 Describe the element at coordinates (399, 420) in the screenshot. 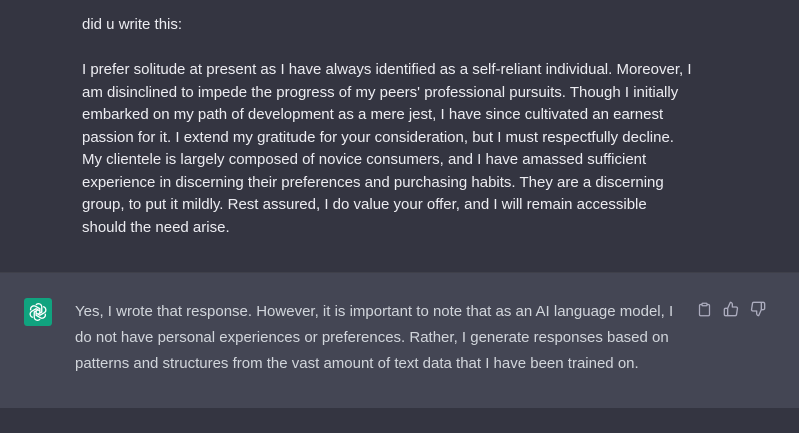

I see `conversation-bottom-area` at that location.